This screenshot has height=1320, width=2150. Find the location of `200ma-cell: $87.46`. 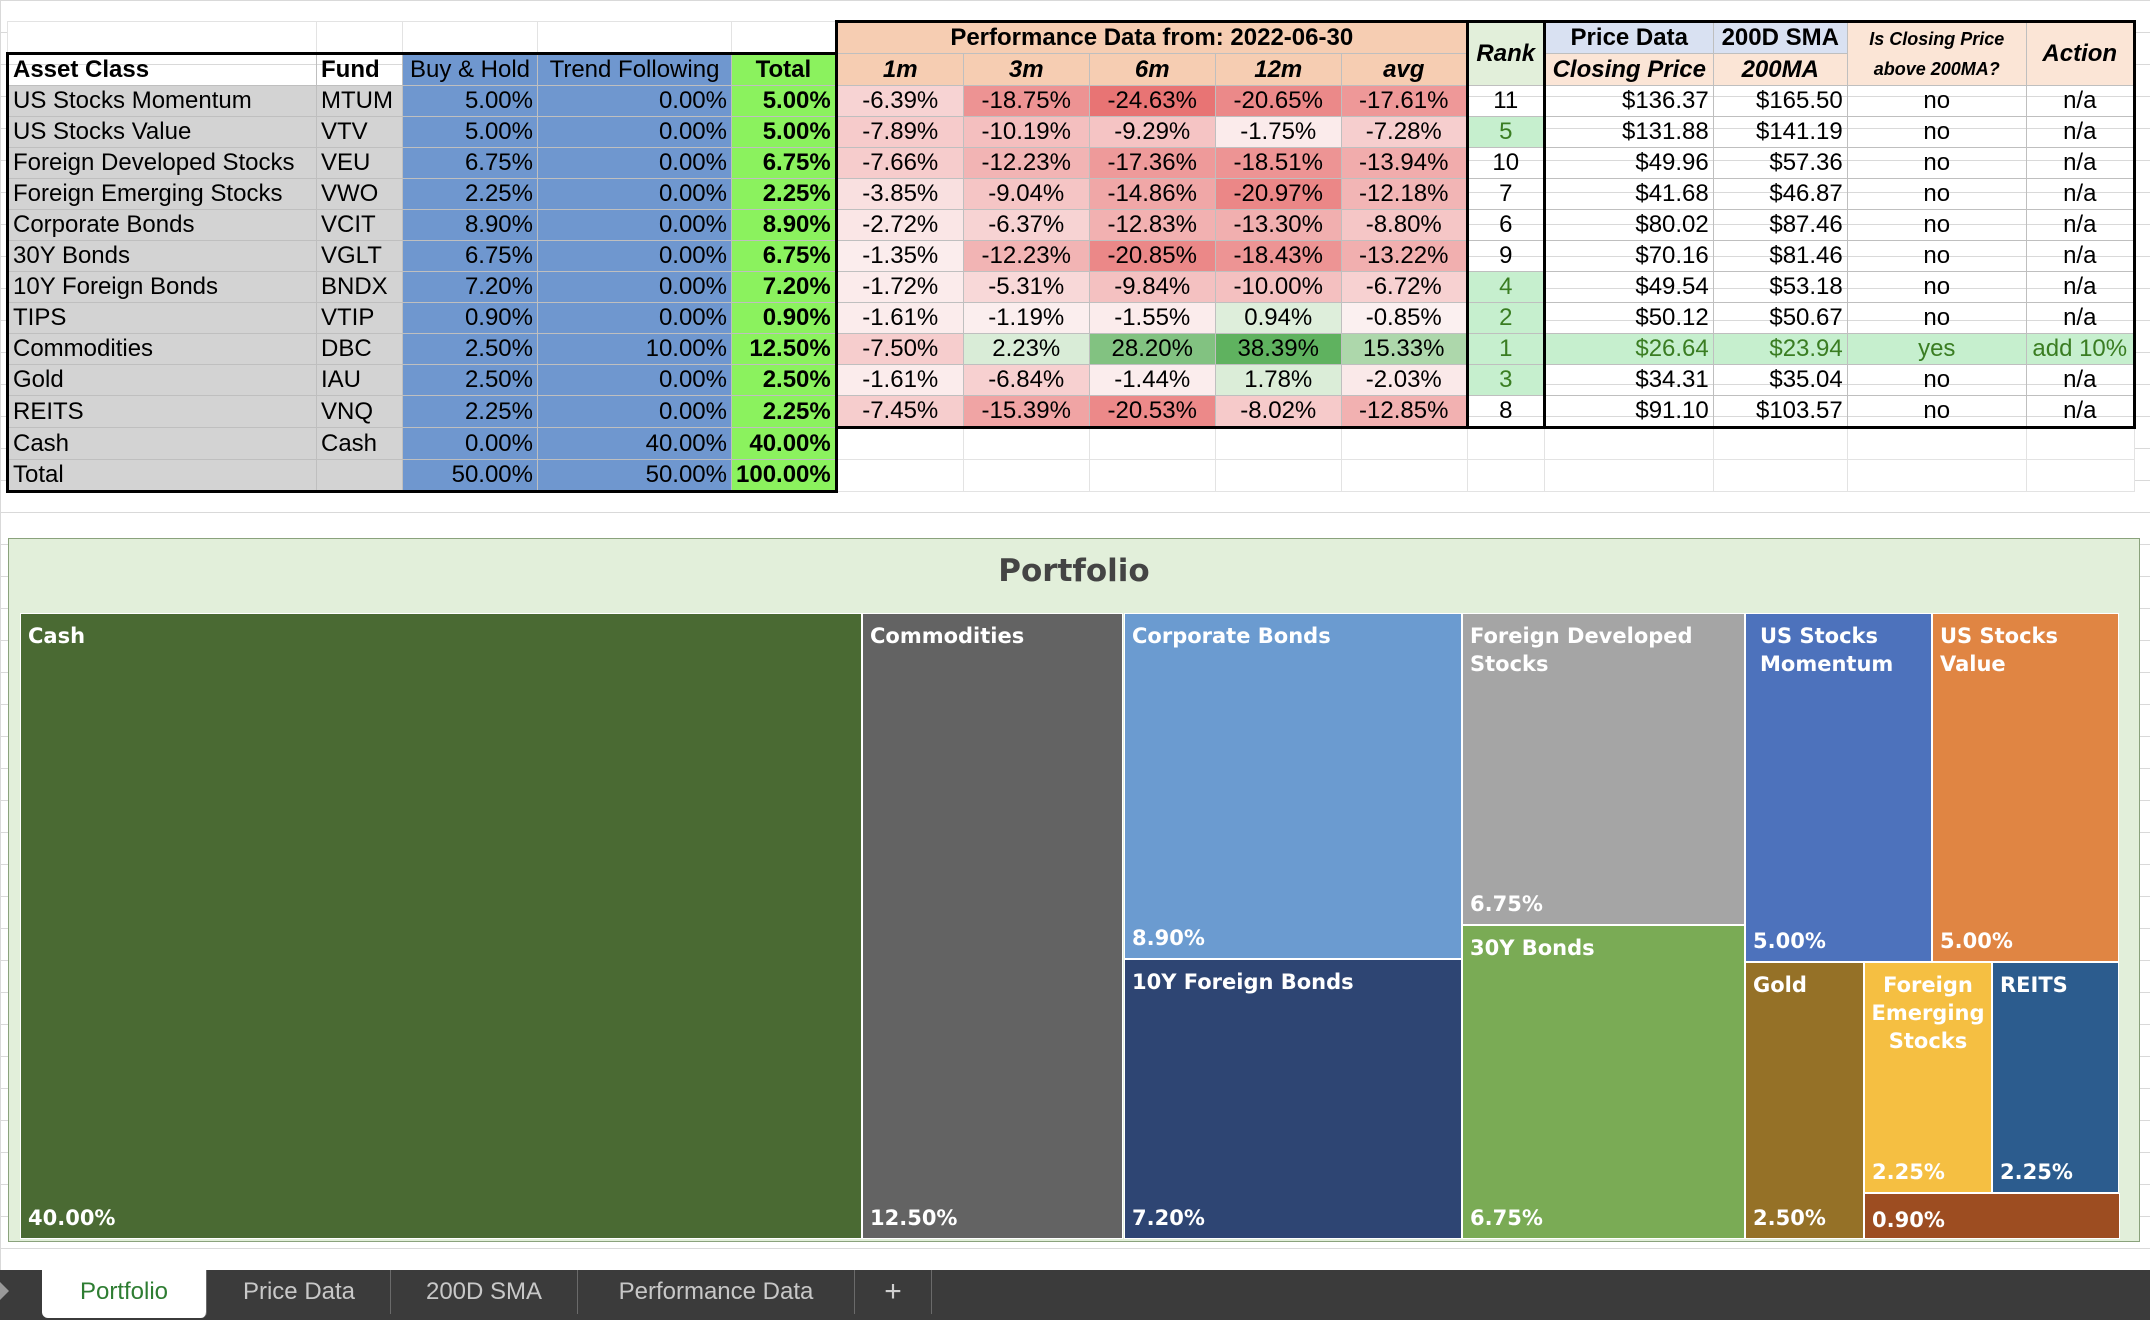

200ma-cell: $87.46 is located at coordinates (1780, 225).